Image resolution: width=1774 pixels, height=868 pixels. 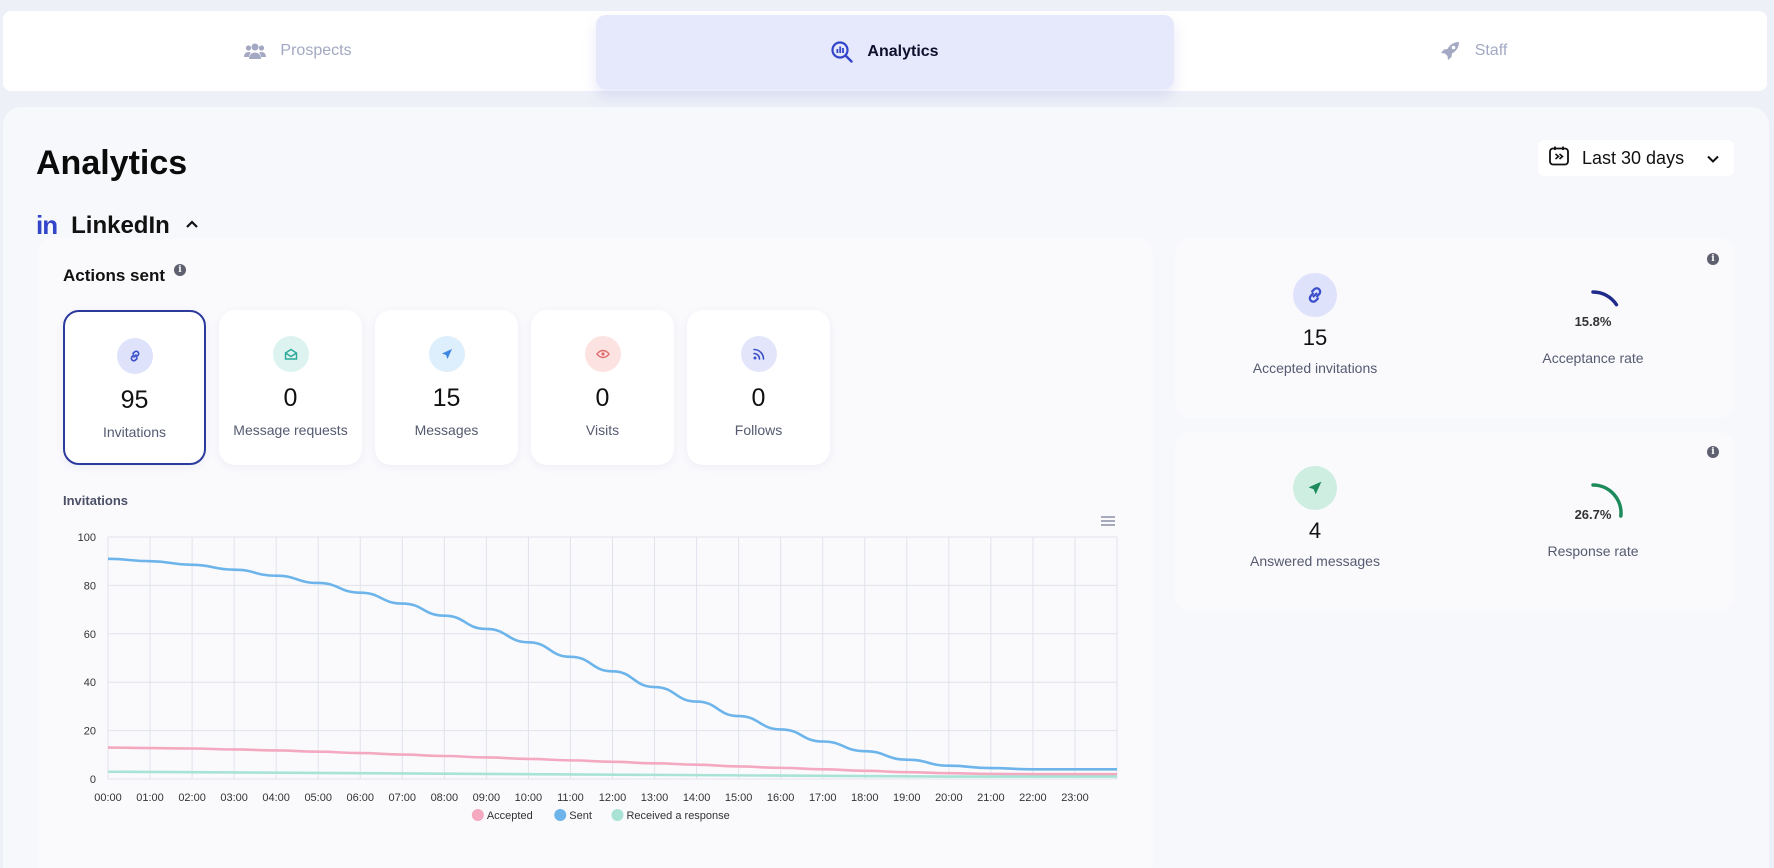 What do you see at coordinates (112, 163) in the screenshot?
I see `page-title: Analytics` at bounding box center [112, 163].